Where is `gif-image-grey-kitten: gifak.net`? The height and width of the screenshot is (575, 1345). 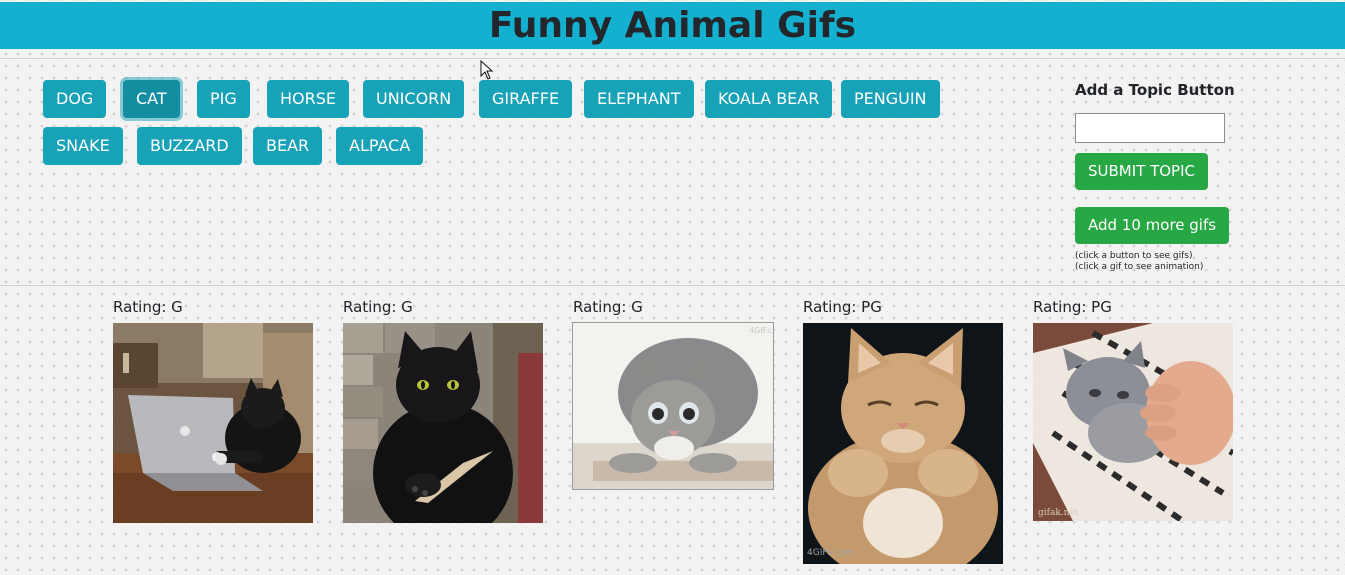 gif-image-grey-kitten: gifak.net is located at coordinates (1133, 422).